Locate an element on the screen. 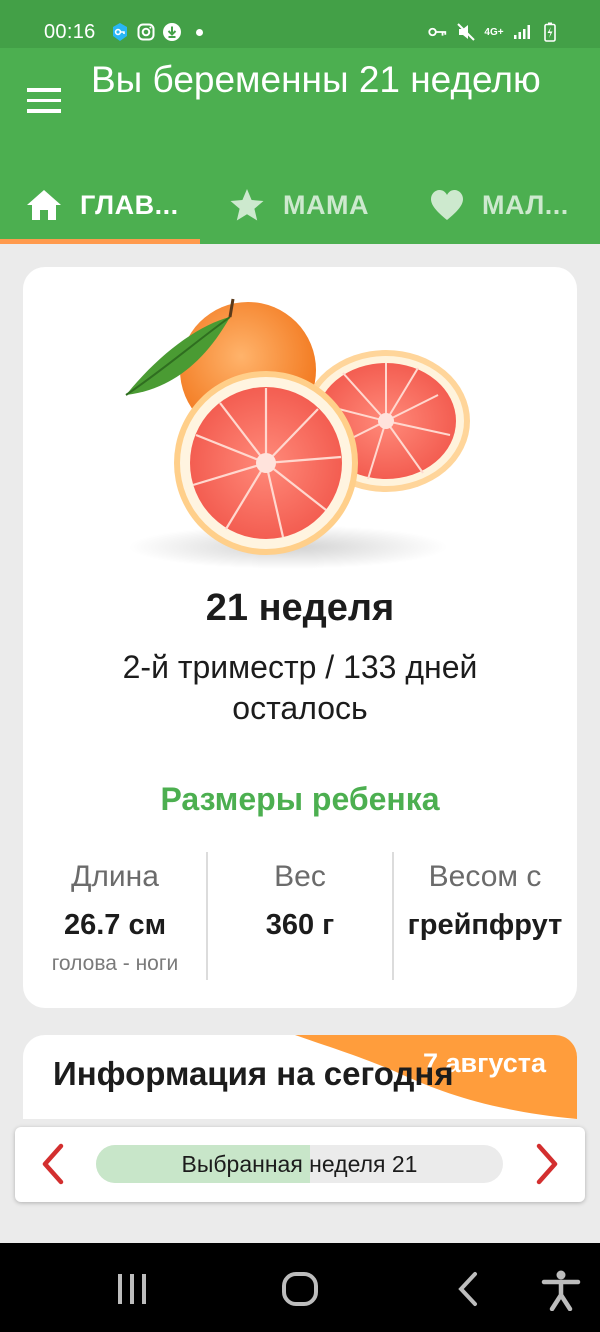  instagram-icon is located at coordinates (146, 32).